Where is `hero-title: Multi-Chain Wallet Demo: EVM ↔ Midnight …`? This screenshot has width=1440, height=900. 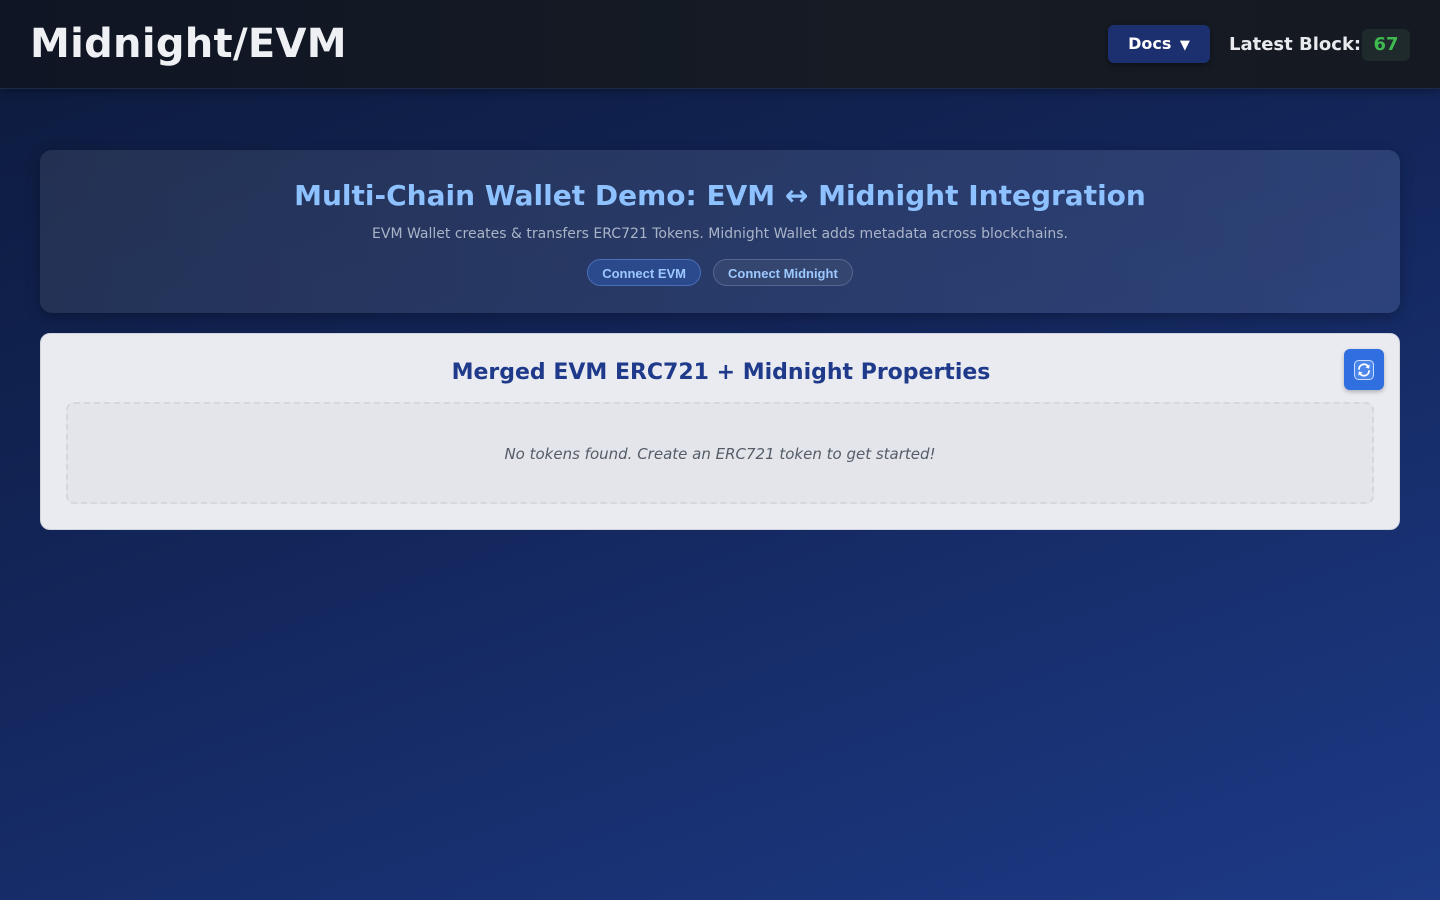 hero-title: Multi-Chain Wallet Demo: EVM ↔ Midnight … is located at coordinates (720, 195).